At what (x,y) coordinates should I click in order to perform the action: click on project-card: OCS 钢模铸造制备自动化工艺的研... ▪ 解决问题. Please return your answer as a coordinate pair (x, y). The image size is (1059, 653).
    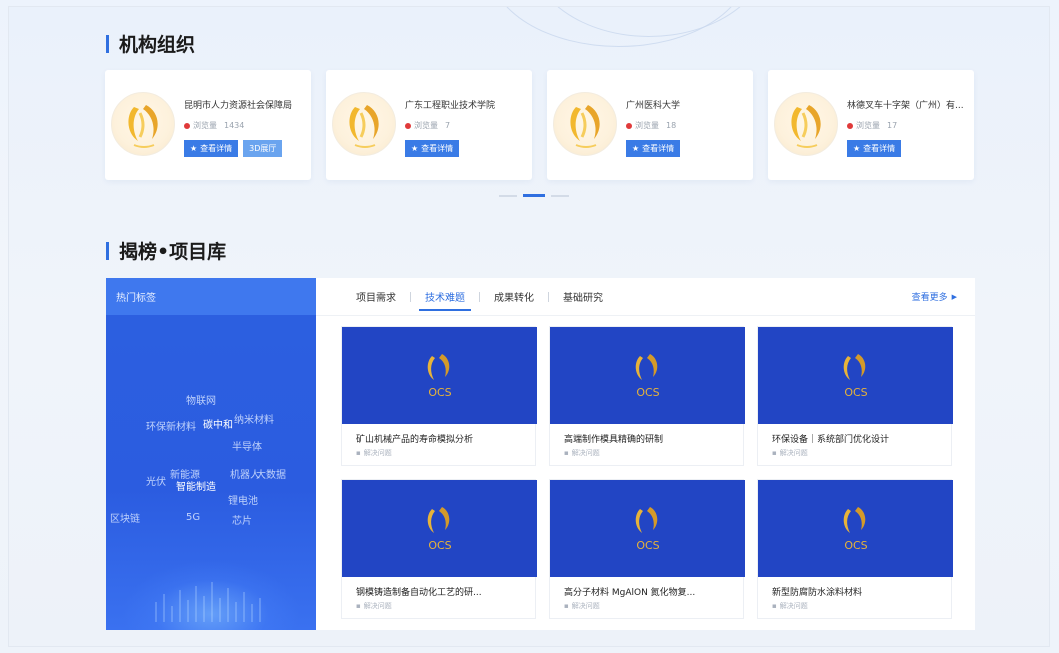
    Looking at the image, I should click on (439, 549).